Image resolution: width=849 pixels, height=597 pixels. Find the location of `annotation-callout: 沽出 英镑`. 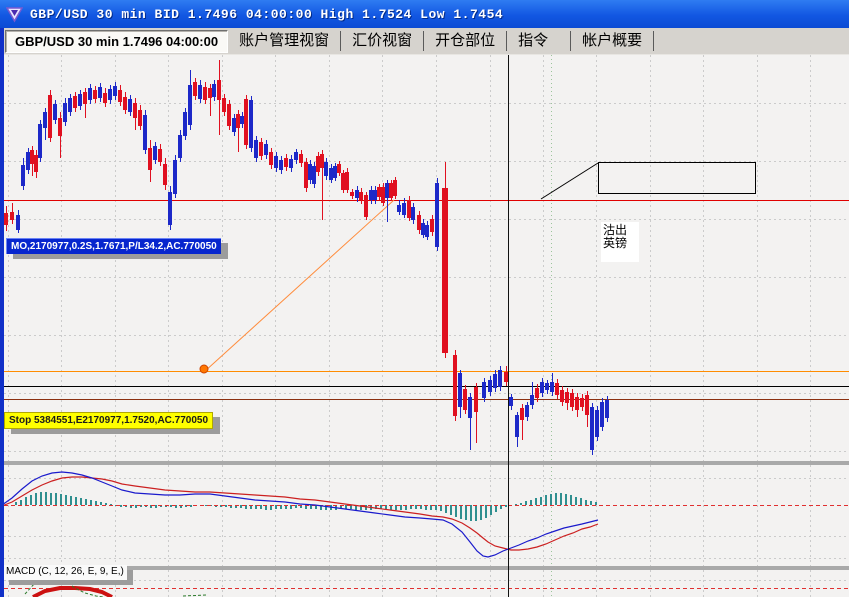

annotation-callout: 沽出 英镑 is located at coordinates (620, 242).